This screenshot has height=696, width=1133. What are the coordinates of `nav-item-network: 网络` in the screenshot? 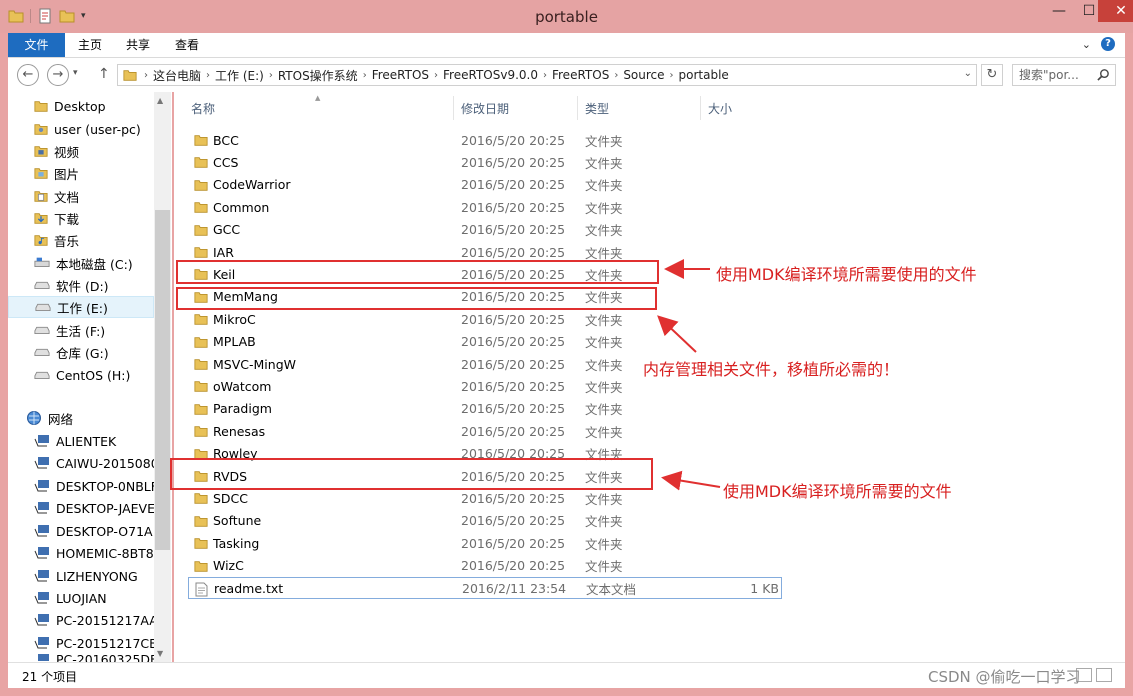 It's located at (99, 418).